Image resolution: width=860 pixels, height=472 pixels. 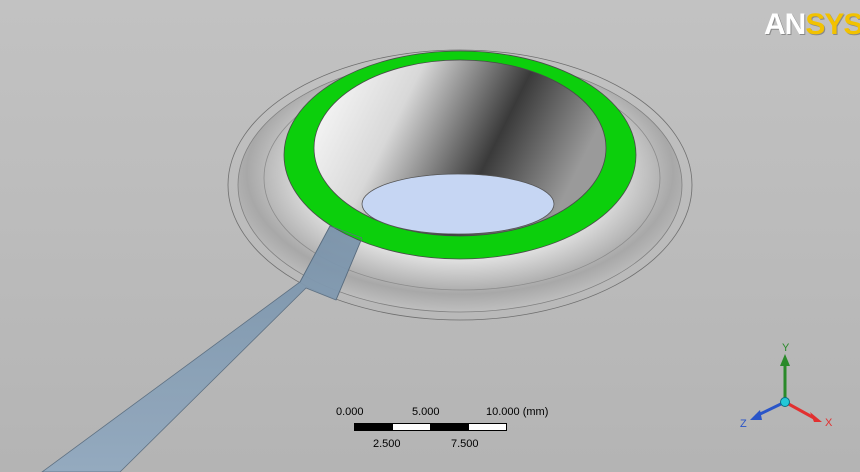 What do you see at coordinates (450, 434) in the screenshot?
I see `scale-bar: 0.000 5.000 10.000 (mm) 2.500 7.500` at bounding box center [450, 434].